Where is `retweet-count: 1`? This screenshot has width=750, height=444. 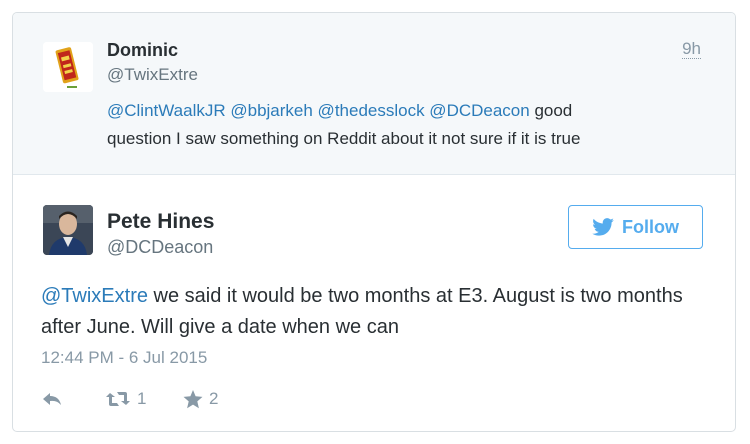 retweet-count: 1 is located at coordinates (142, 398).